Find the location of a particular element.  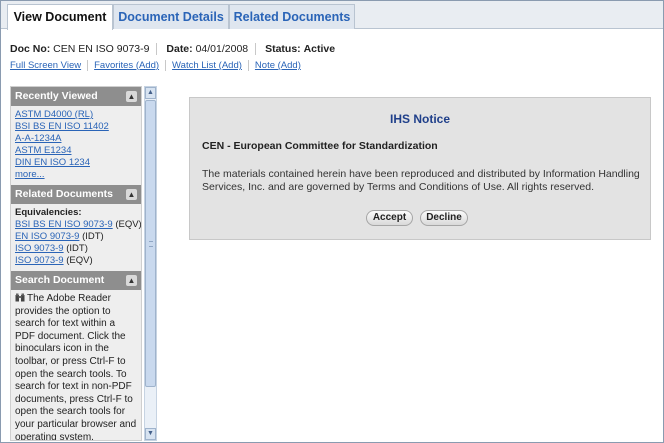

arrow-down-icon: ▼ is located at coordinates (150, 434).